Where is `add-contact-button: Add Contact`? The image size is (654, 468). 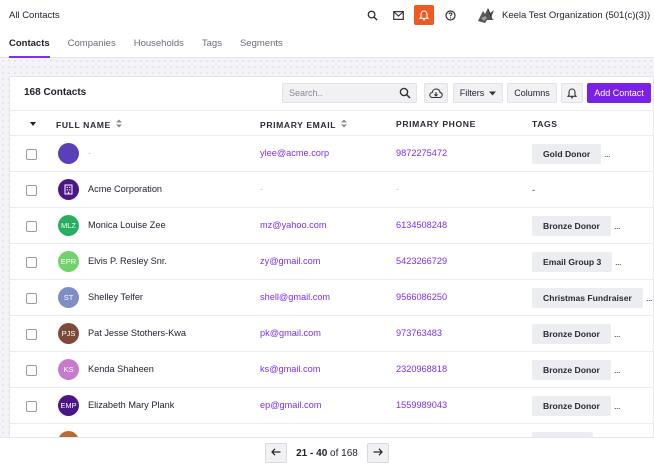 add-contact-button: Add Contact is located at coordinates (619, 93).